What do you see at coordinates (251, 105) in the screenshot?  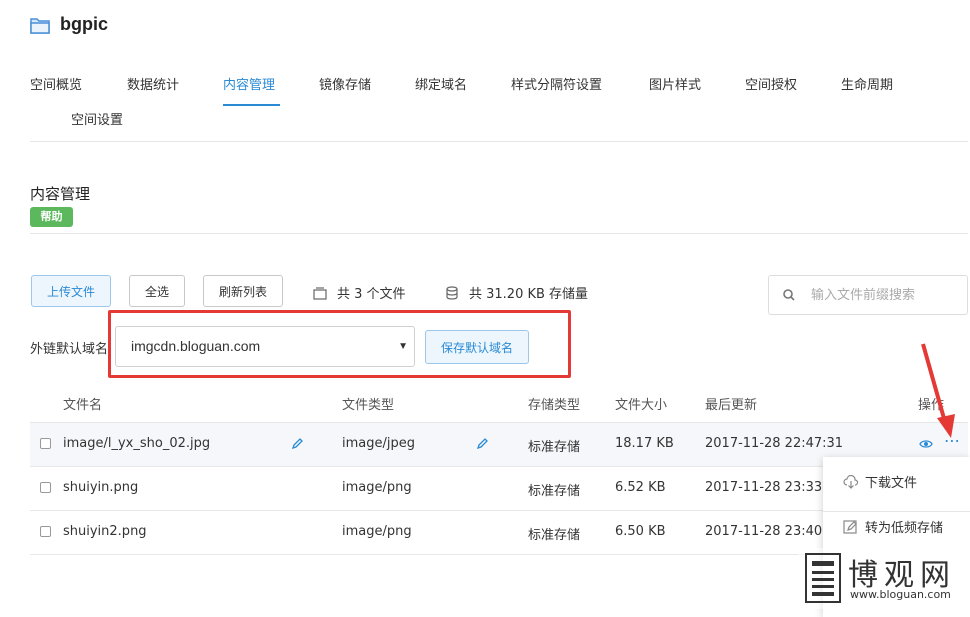 I see `active-tab-indicator` at bounding box center [251, 105].